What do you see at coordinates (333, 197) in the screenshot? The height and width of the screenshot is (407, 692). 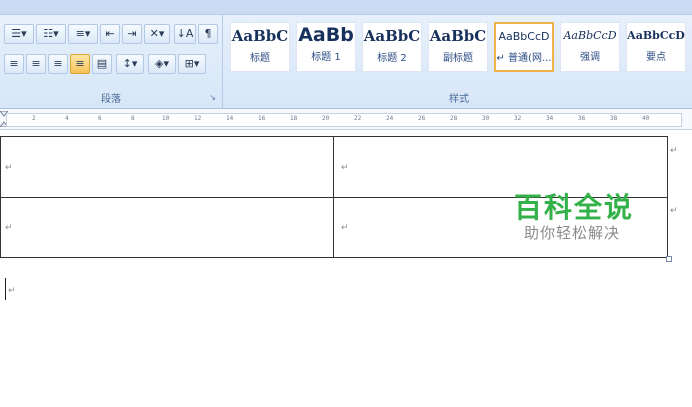 I see `table-column-divider` at bounding box center [333, 197].